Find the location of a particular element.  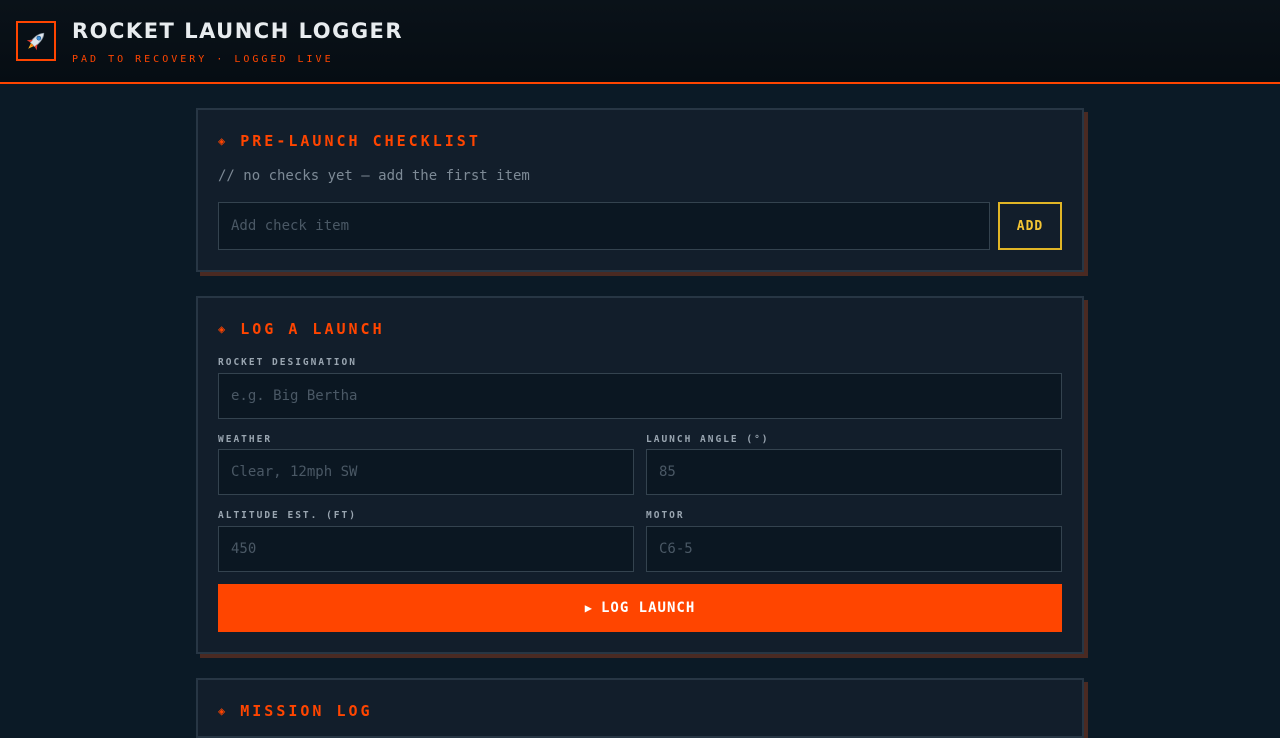

rocket-icon is located at coordinates (35, 41).